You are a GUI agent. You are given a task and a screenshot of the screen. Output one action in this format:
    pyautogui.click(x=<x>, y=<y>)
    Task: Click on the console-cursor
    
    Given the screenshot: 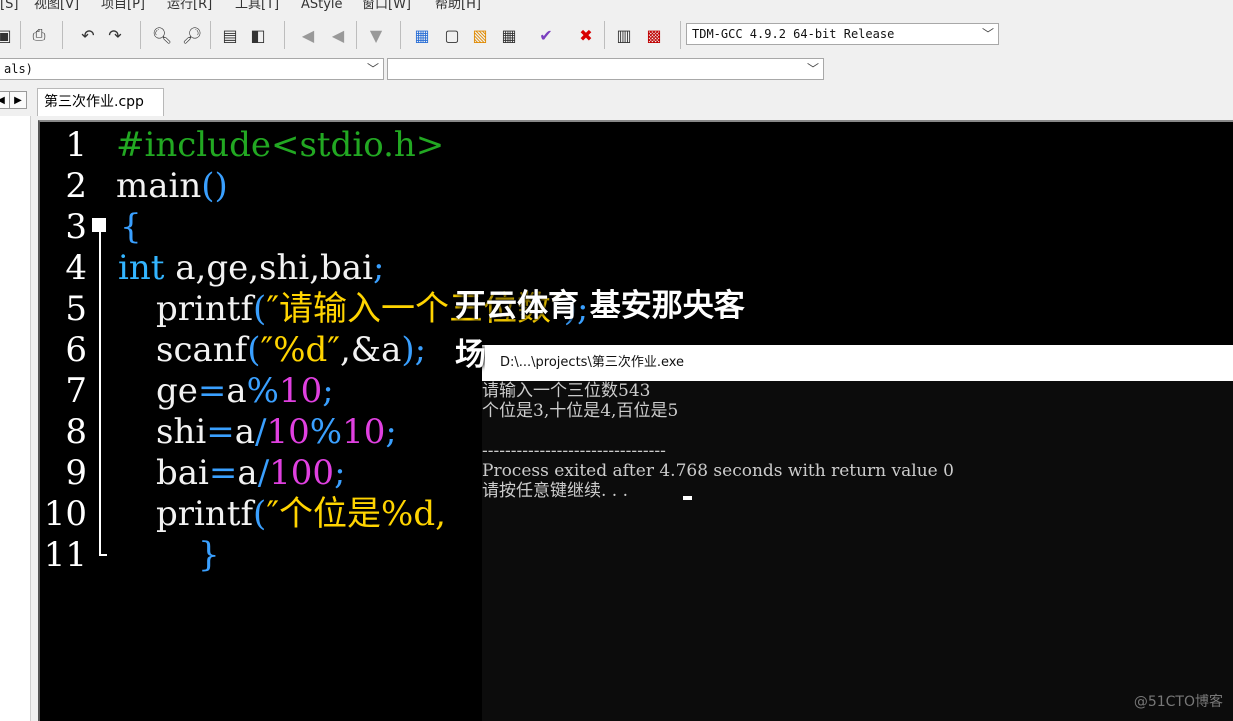 What is the action you would take?
    pyautogui.click(x=687, y=498)
    